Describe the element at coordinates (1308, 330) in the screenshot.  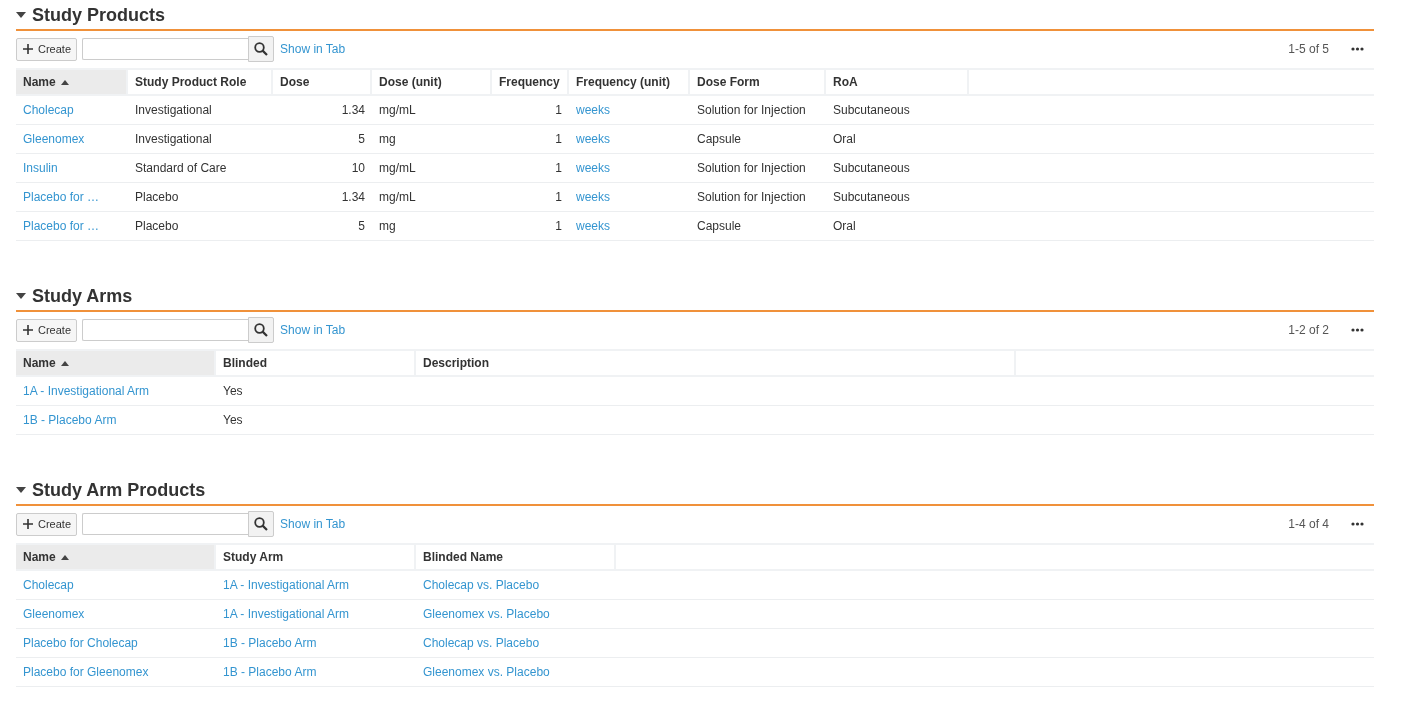
I see `paging-text: 1-2 of 2` at that location.